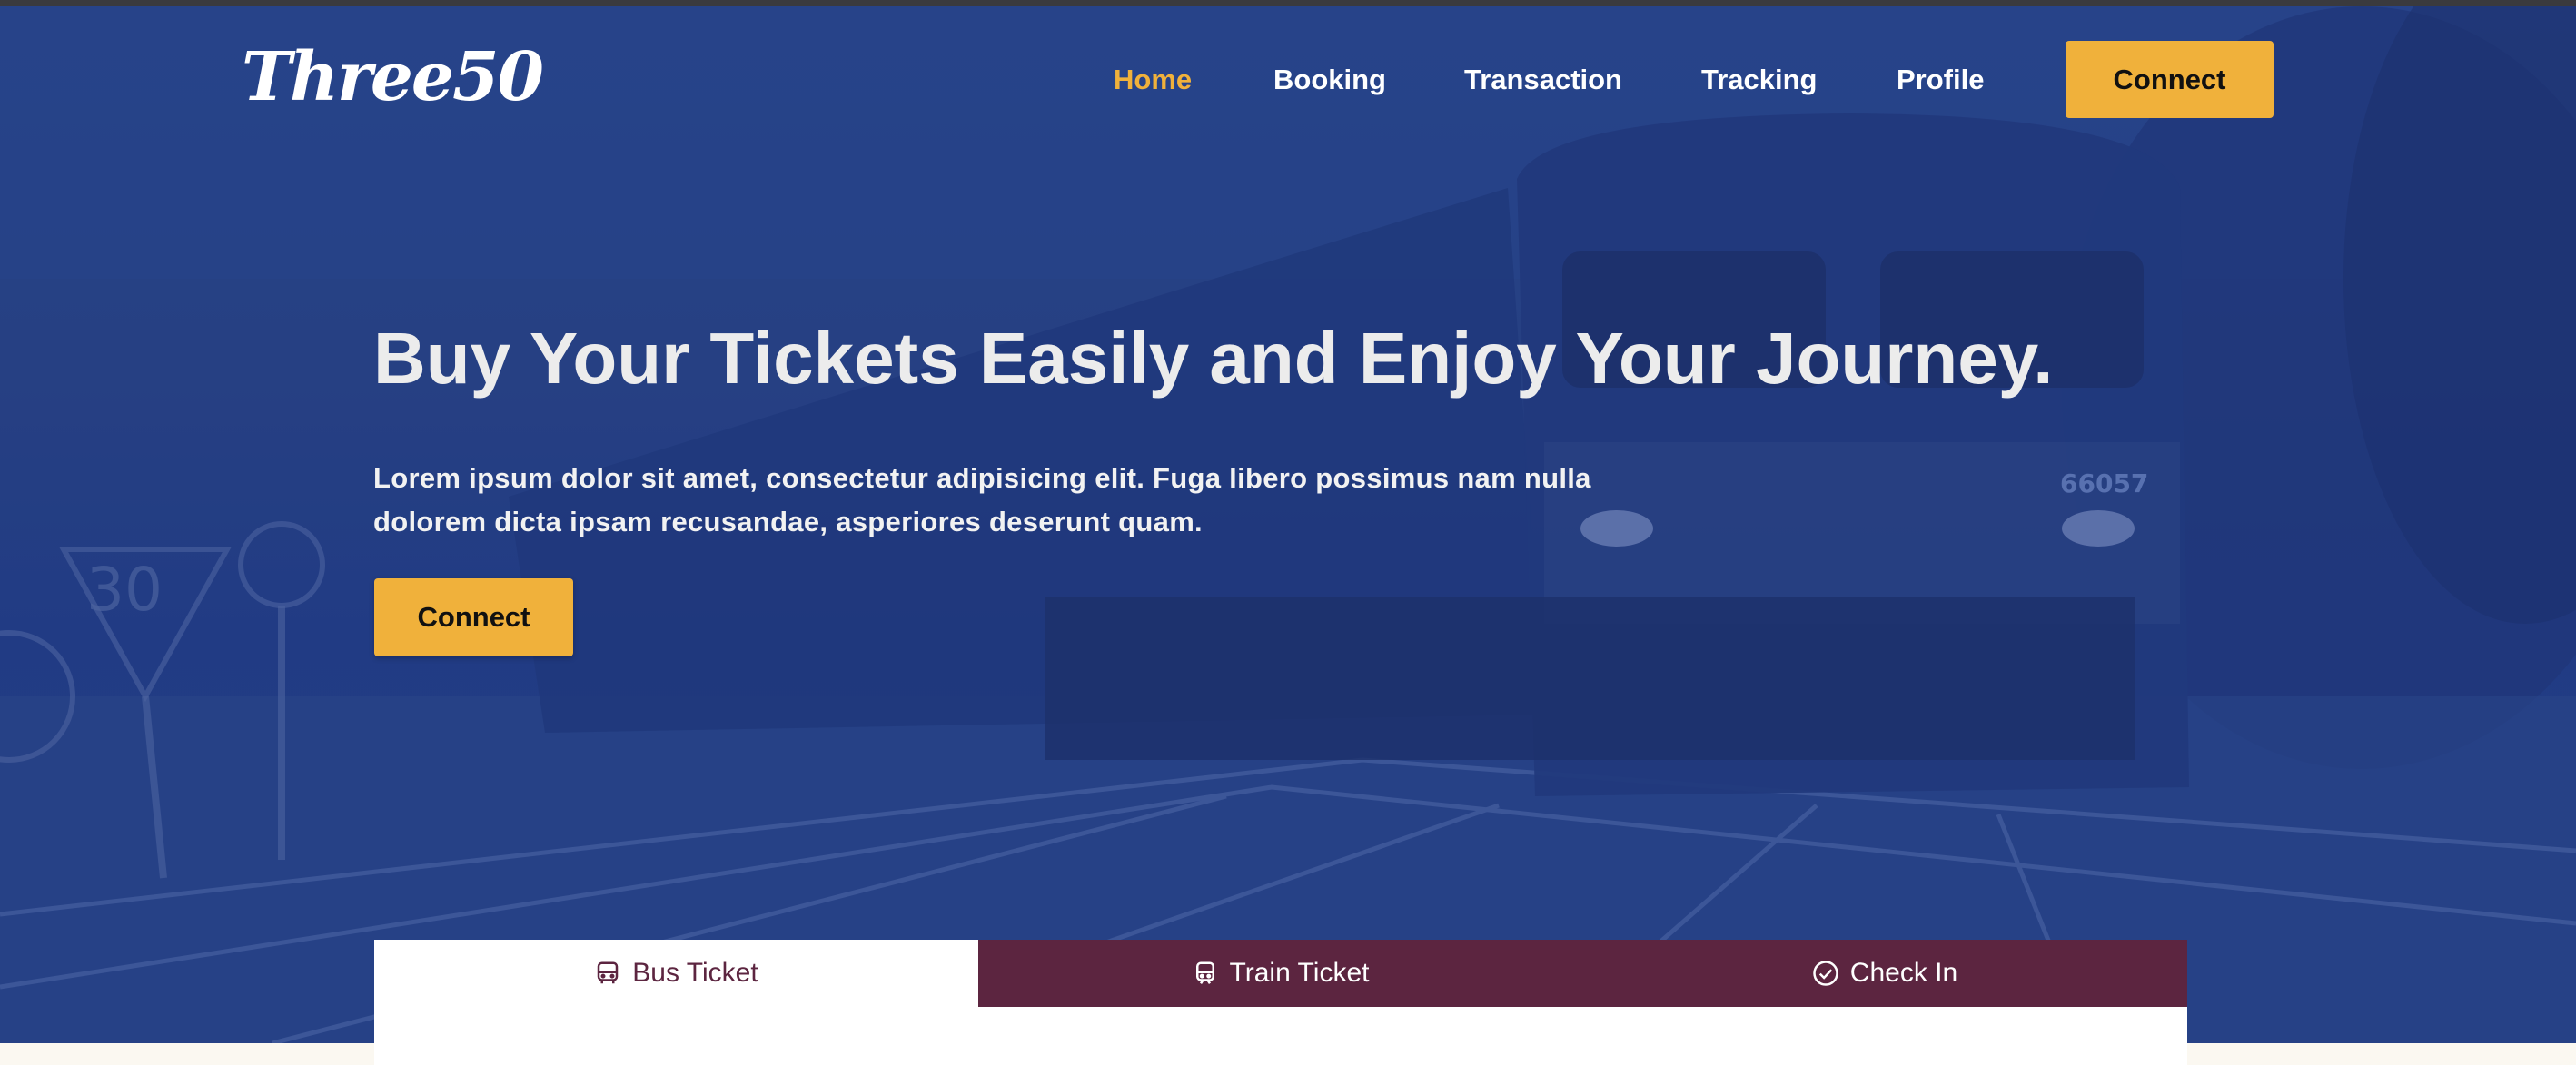 The width and height of the screenshot is (2576, 1065). Describe the element at coordinates (695, 973) in the screenshot. I see `tab-label: Bus Ticket` at that location.